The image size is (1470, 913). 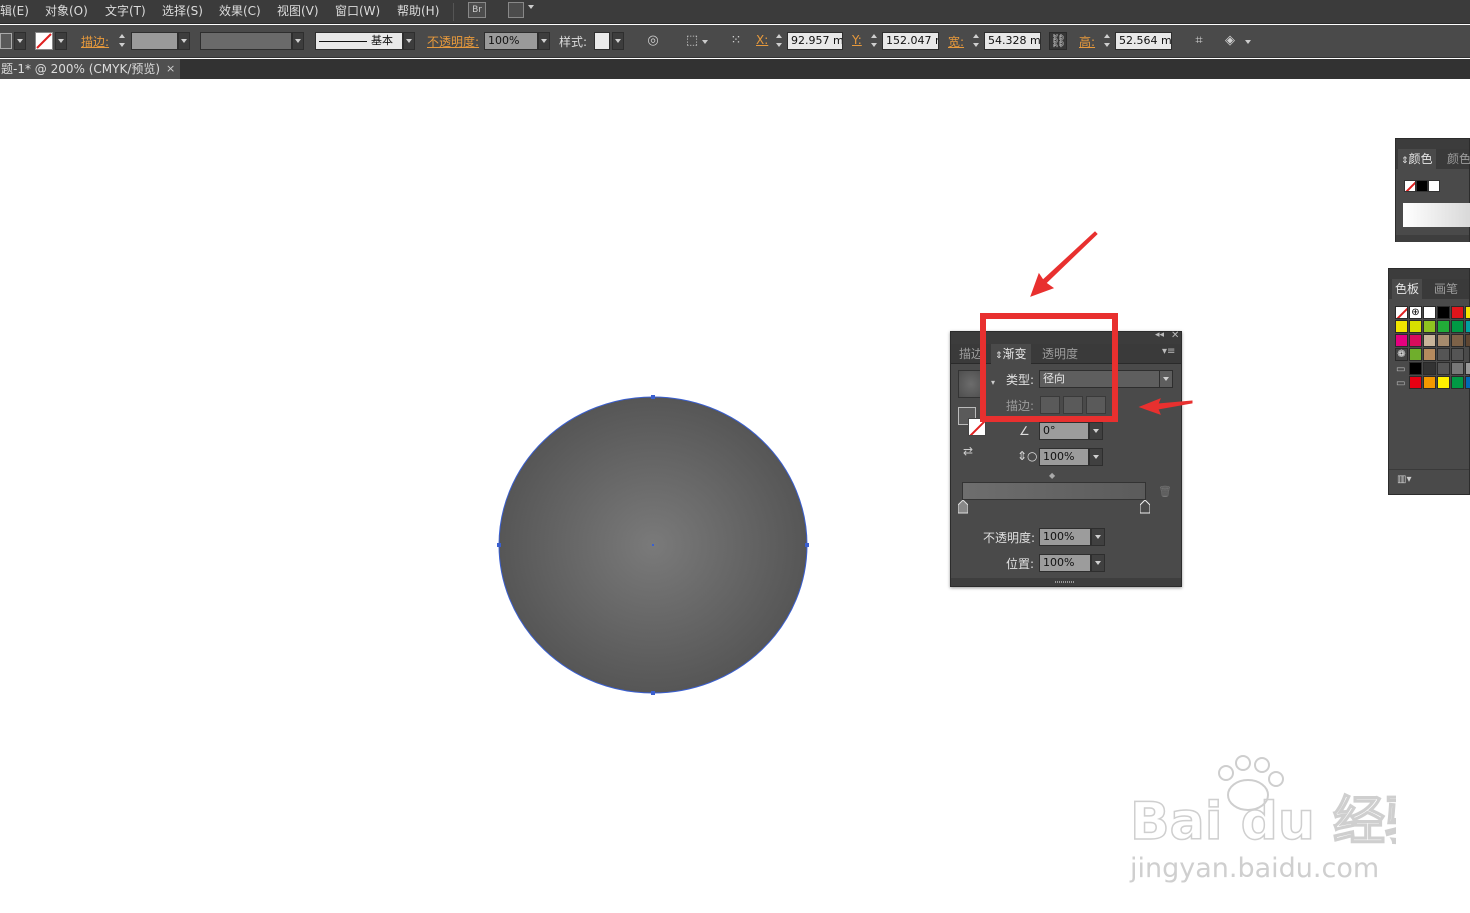 I want to click on variable-width-dropdown, so click(x=298, y=41).